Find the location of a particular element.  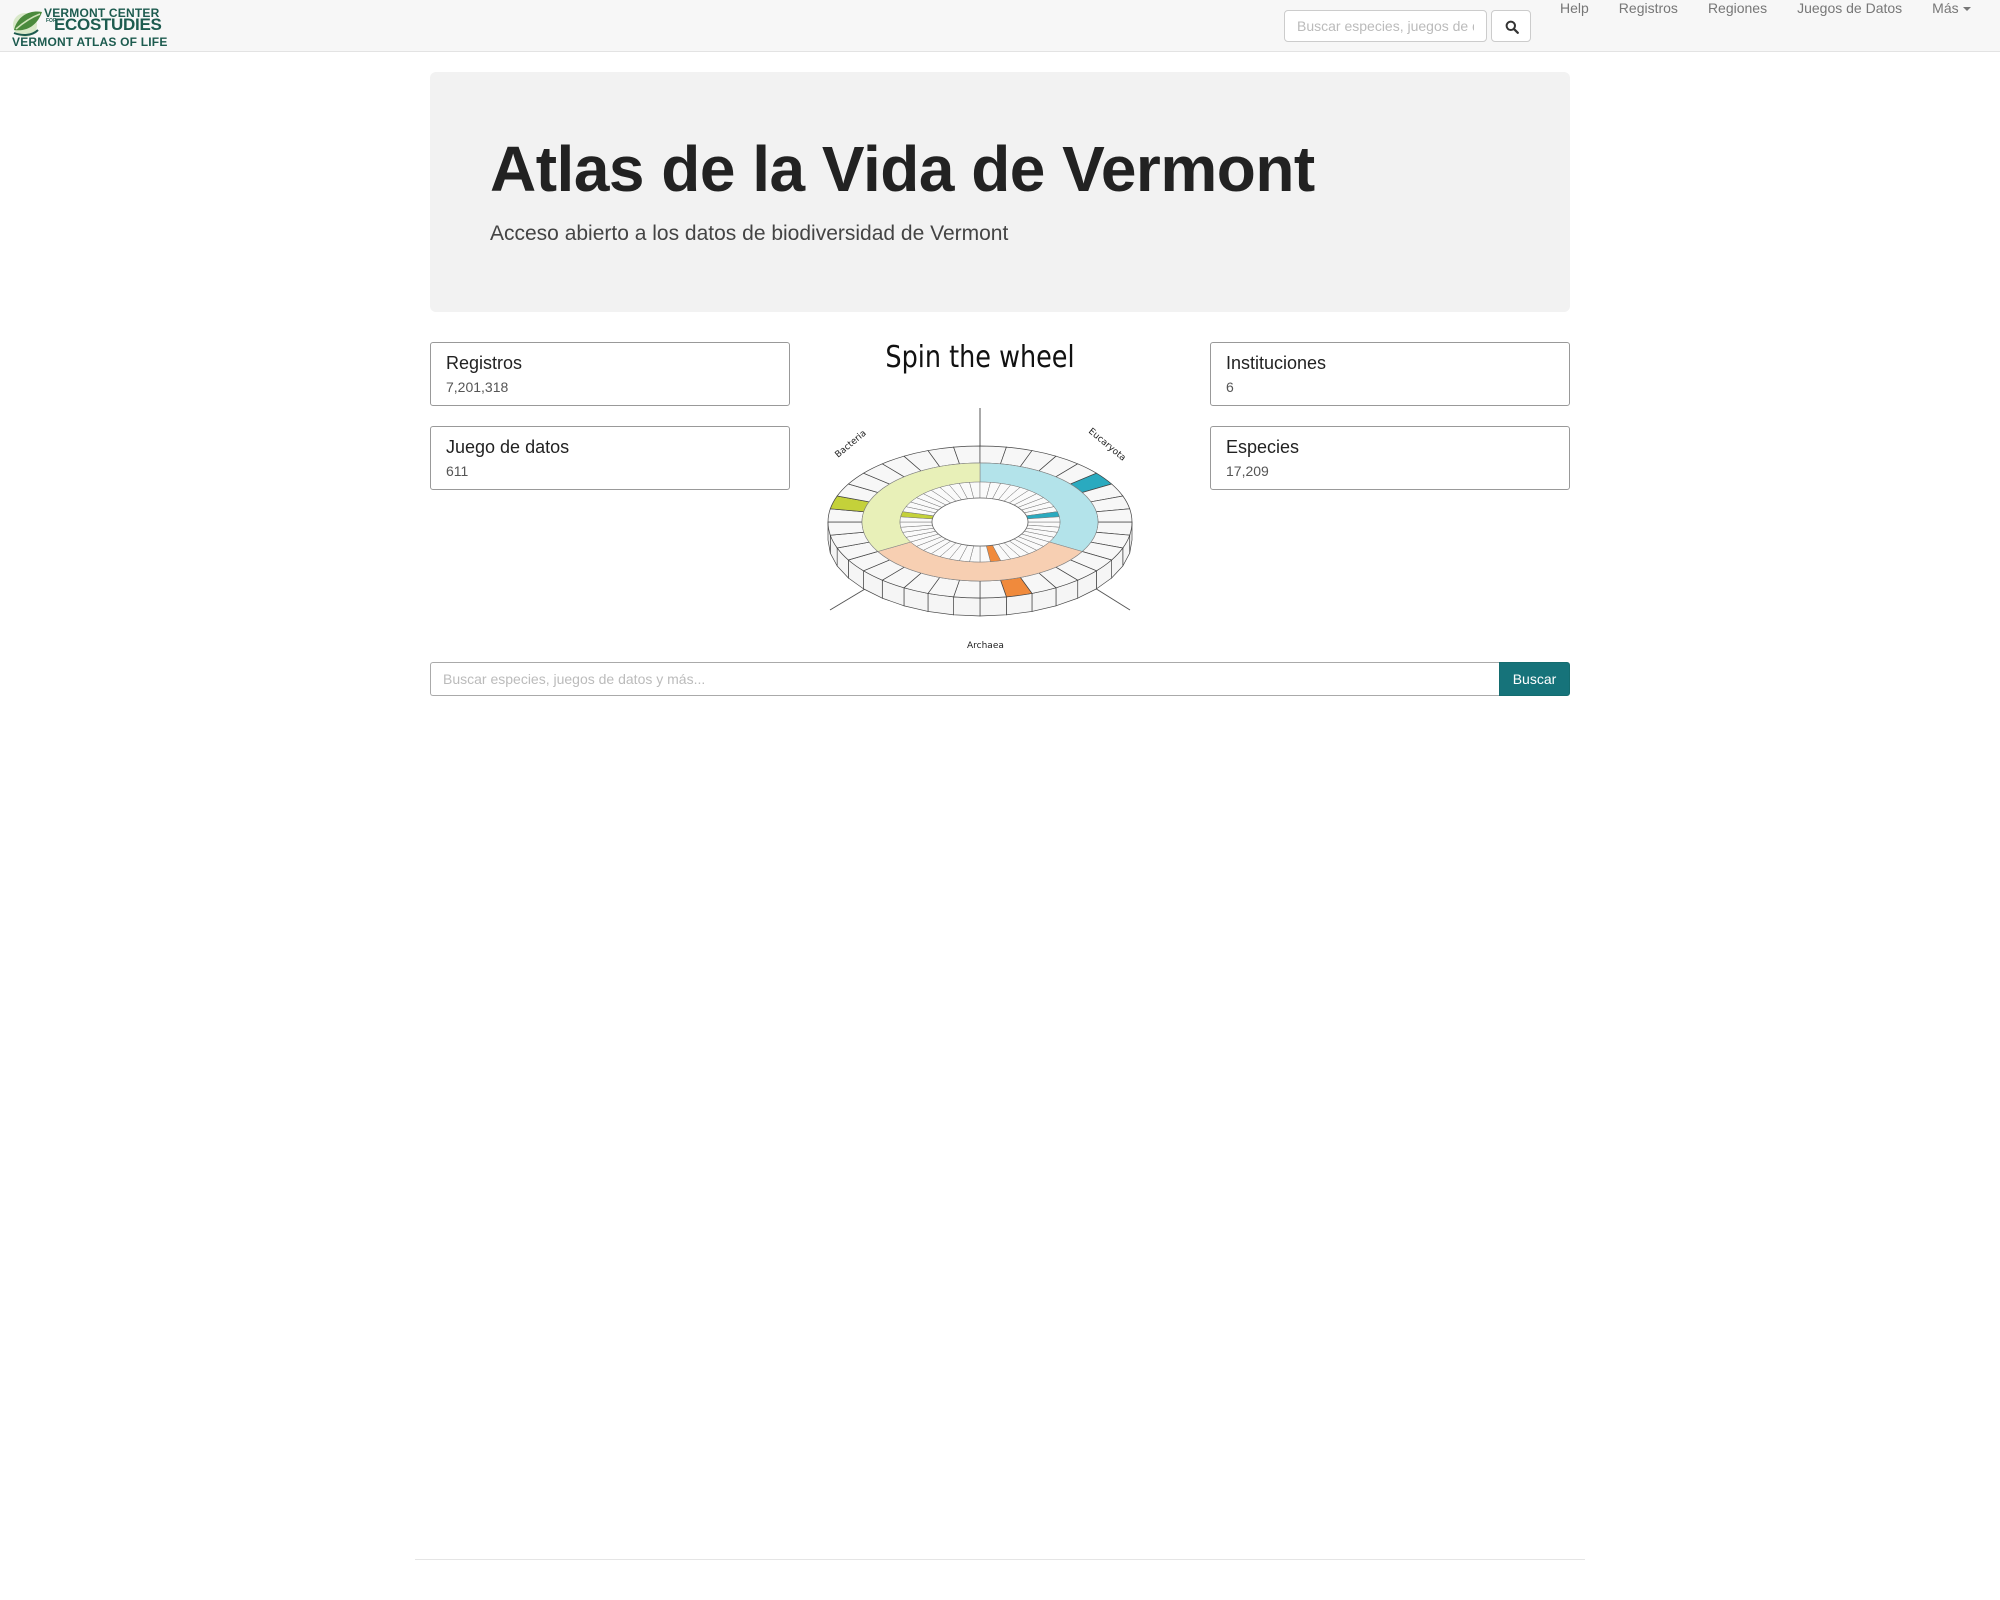

nav-dropdown-mas: Más is located at coordinates (1951, 26).